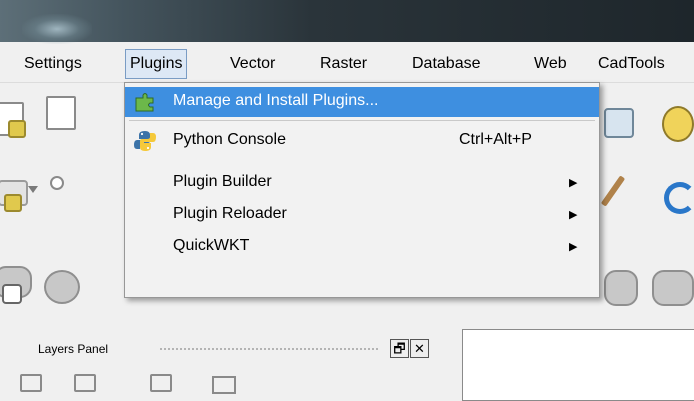 This screenshot has width=694, height=401. I want to click on reshape-icon, so click(621, 288).